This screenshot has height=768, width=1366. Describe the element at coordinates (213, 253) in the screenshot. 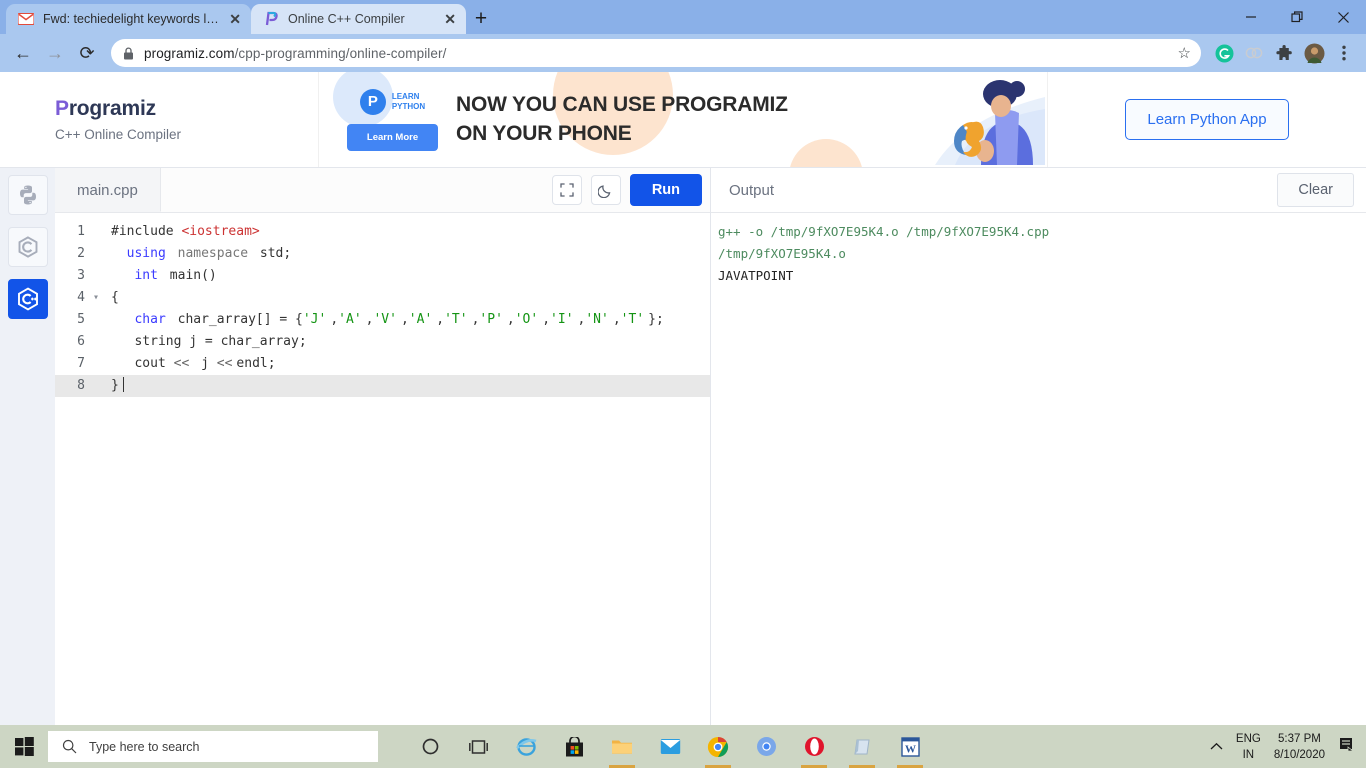

I see `code-token: namespace` at that location.